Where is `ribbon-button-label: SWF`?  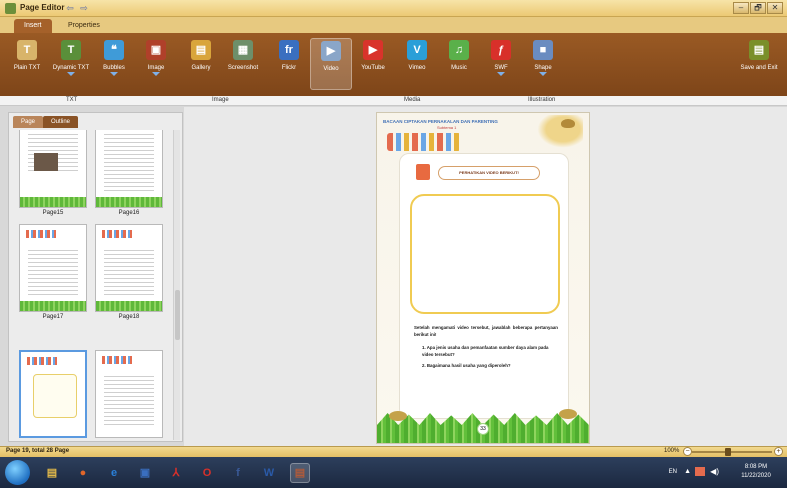 ribbon-button-label: SWF is located at coordinates (501, 68).